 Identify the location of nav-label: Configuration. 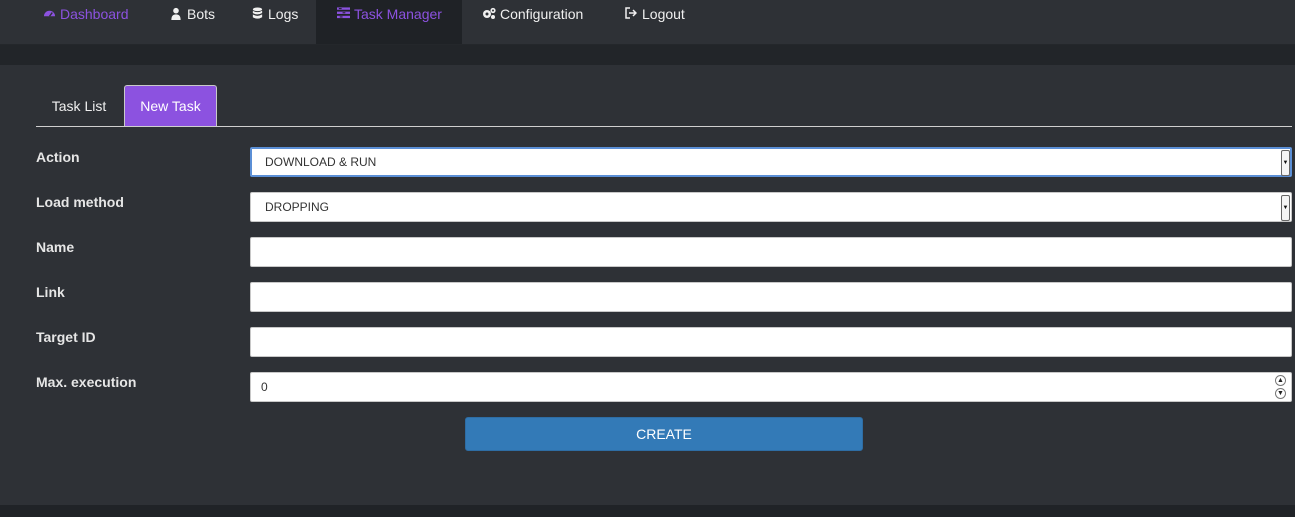
(542, 14).